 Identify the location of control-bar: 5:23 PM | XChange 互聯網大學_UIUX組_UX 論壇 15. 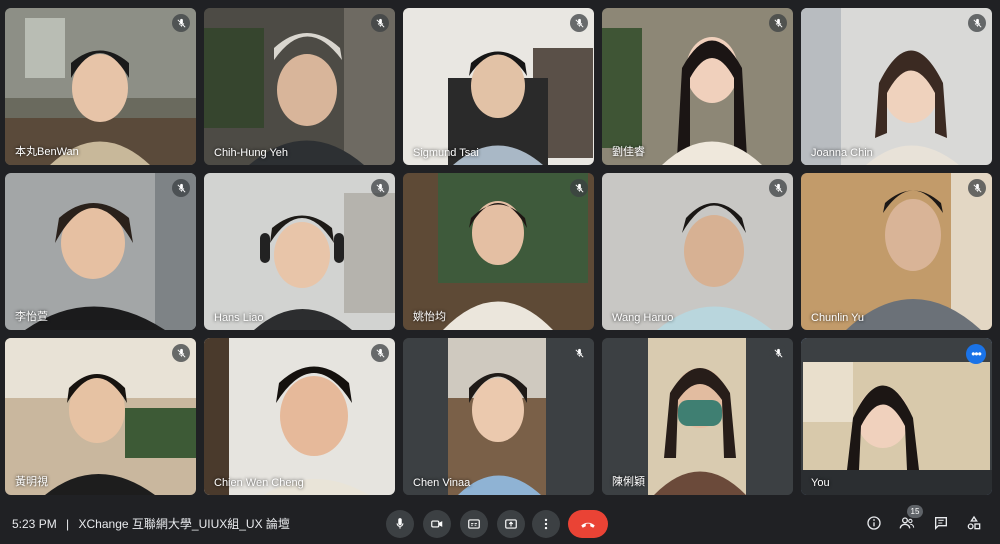
(500, 523).